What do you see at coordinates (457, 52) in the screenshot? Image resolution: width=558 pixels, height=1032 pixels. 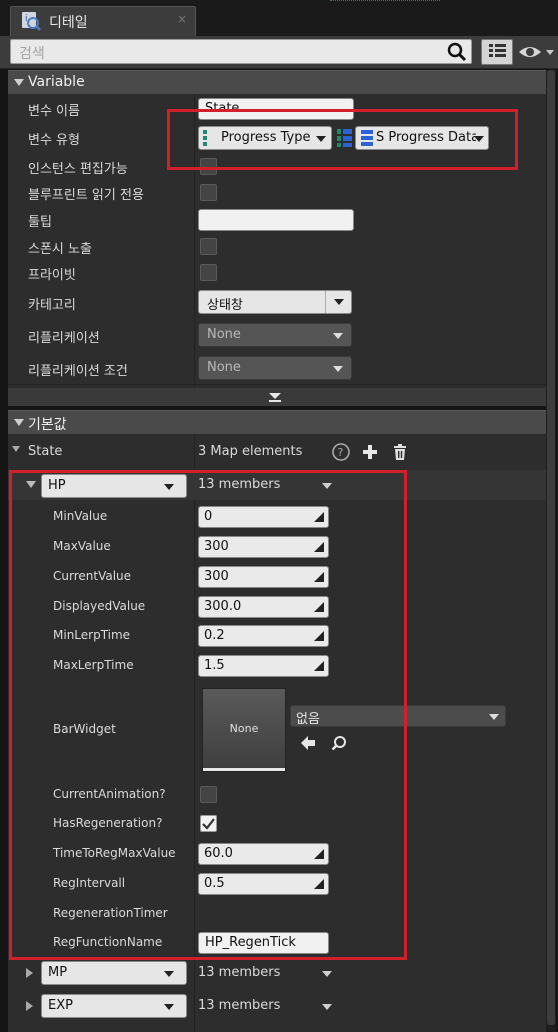 I see `search-icon` at bounding box center [457, 52].